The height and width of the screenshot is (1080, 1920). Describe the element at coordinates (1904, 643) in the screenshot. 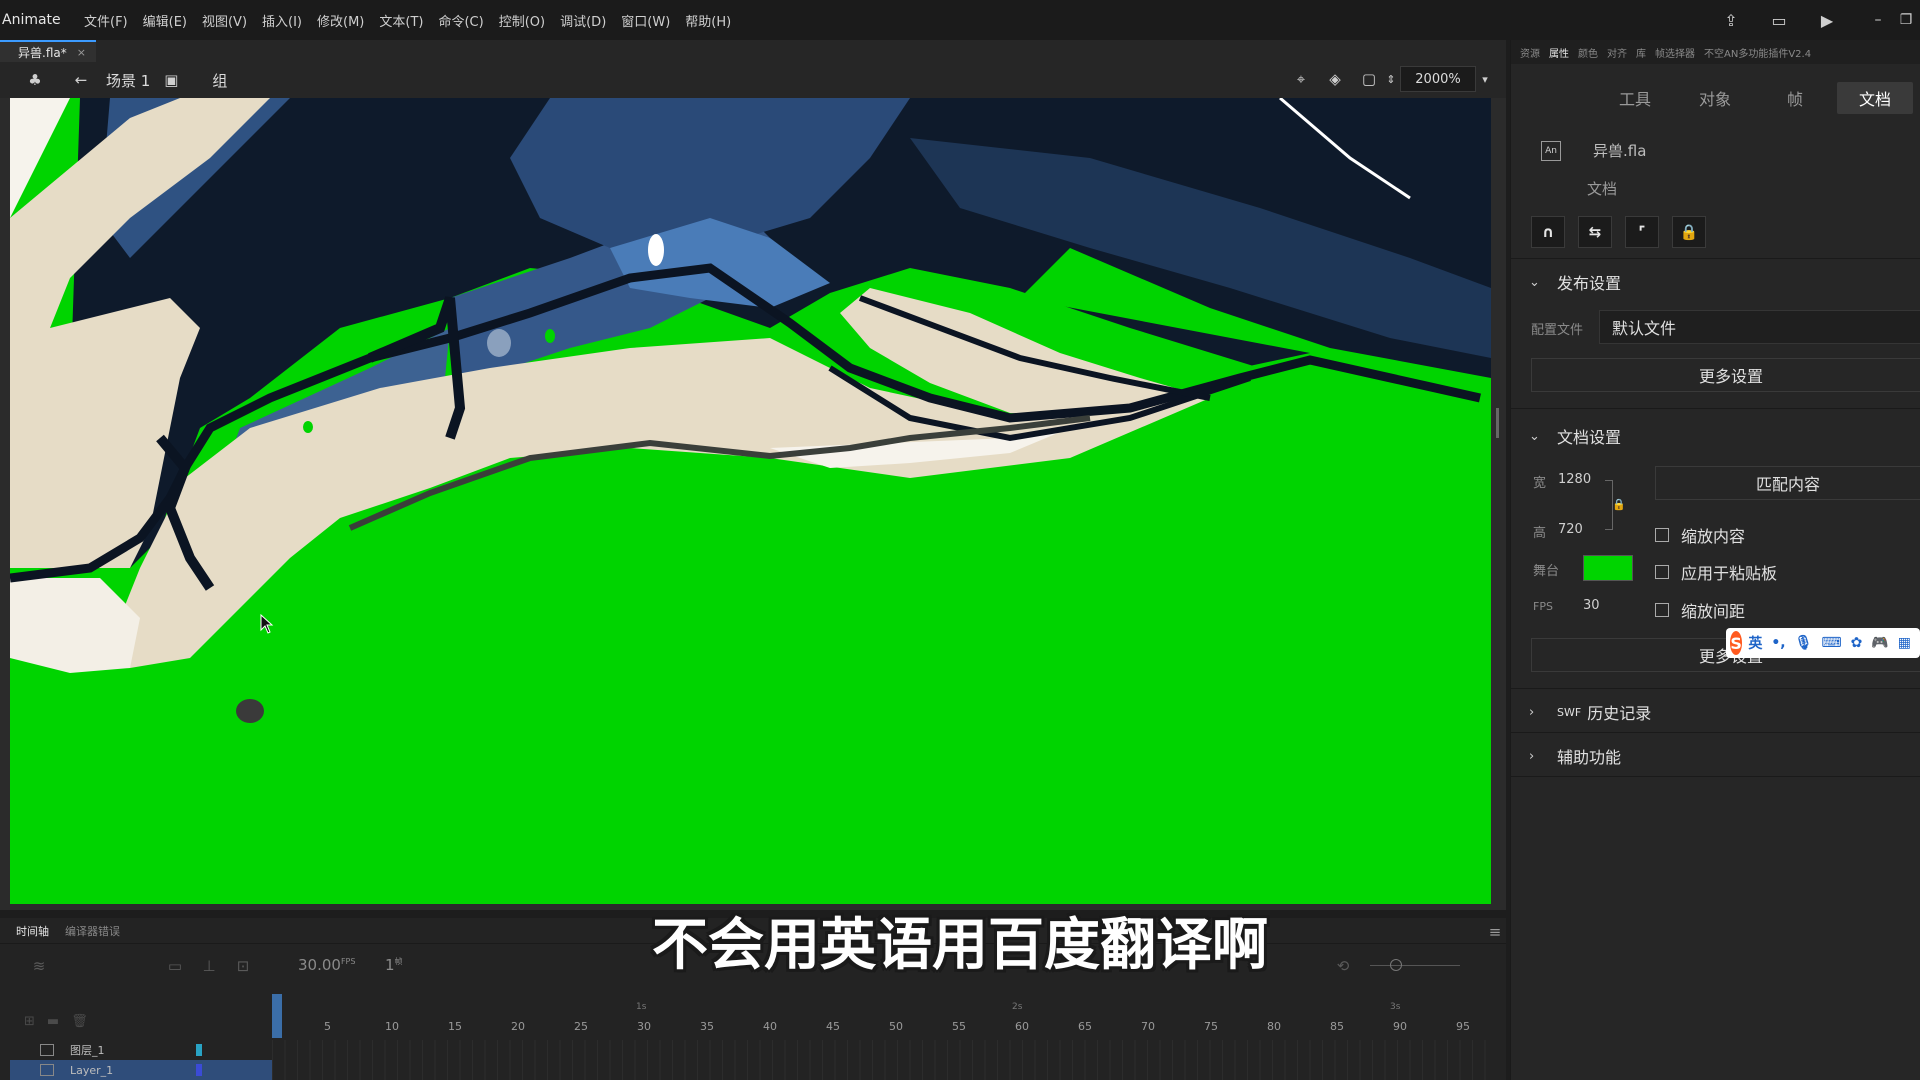

I see `toolbox-icon: ▦` at that location.